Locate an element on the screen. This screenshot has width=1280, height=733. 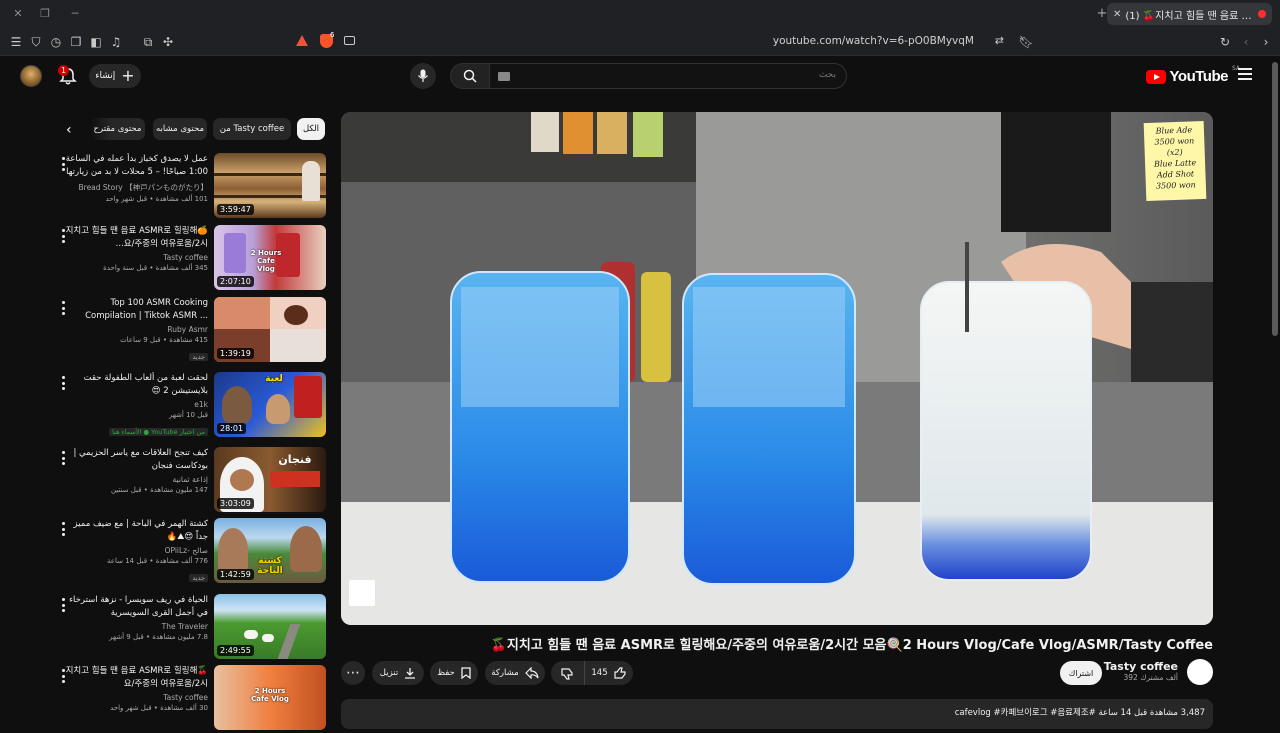
channel-name: The Traveler is located at coordinates (135, 626).